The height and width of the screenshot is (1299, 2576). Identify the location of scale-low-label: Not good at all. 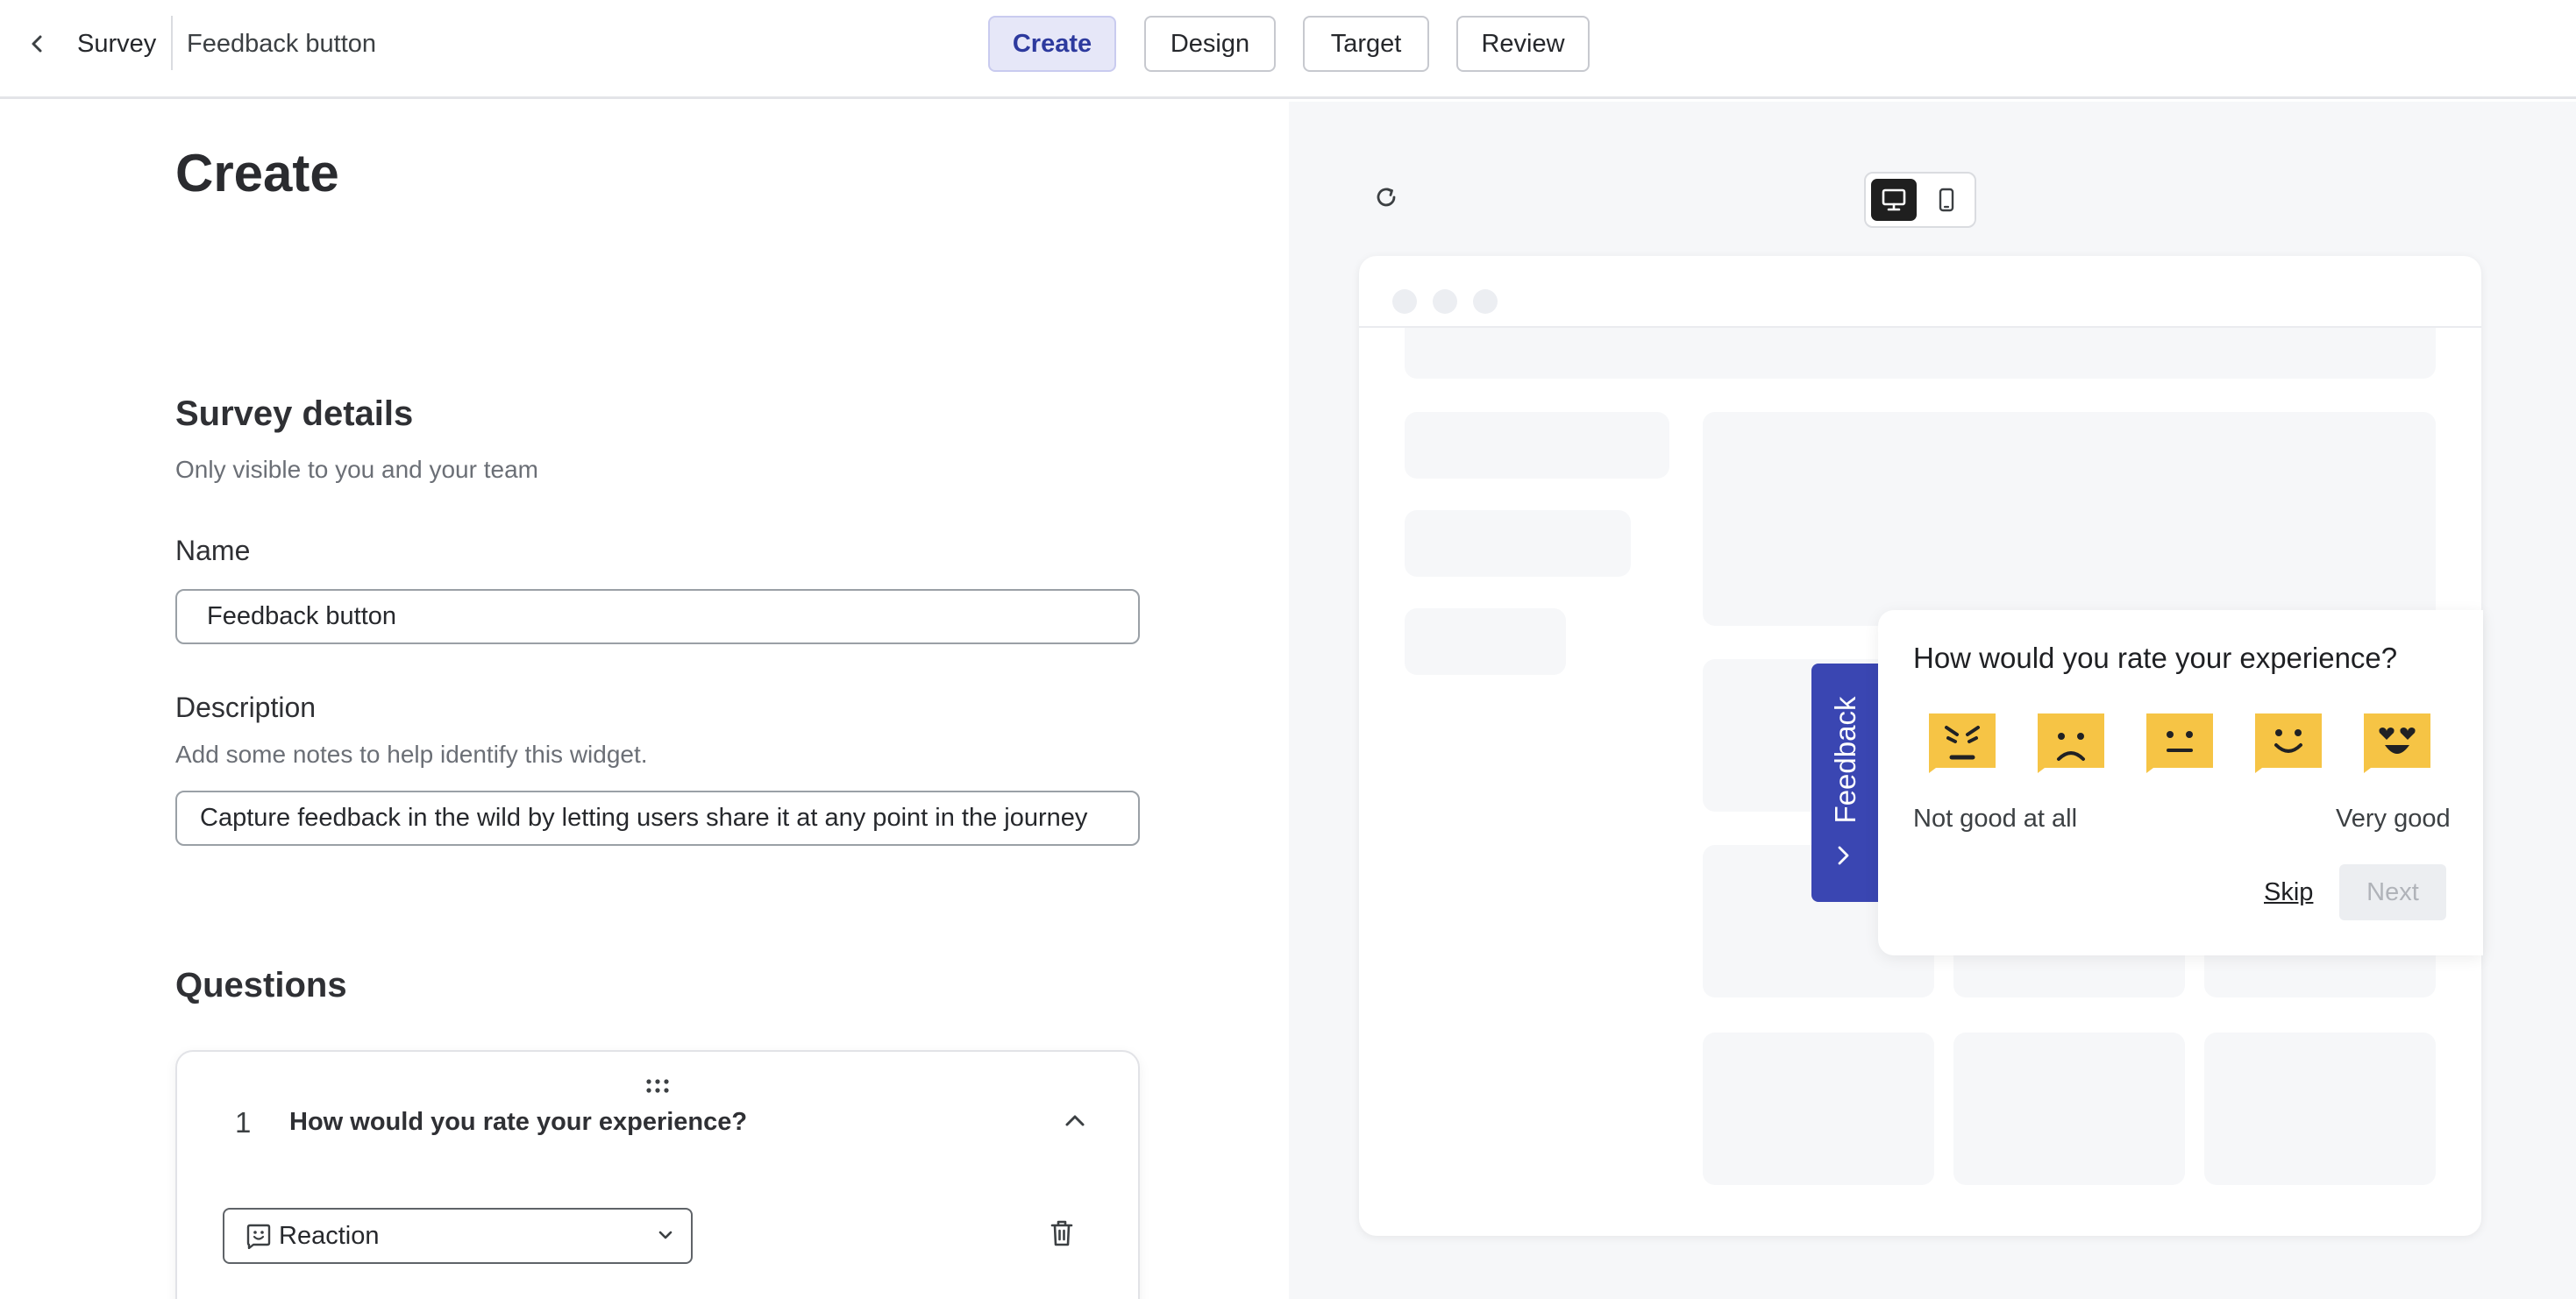
(1995, 819).